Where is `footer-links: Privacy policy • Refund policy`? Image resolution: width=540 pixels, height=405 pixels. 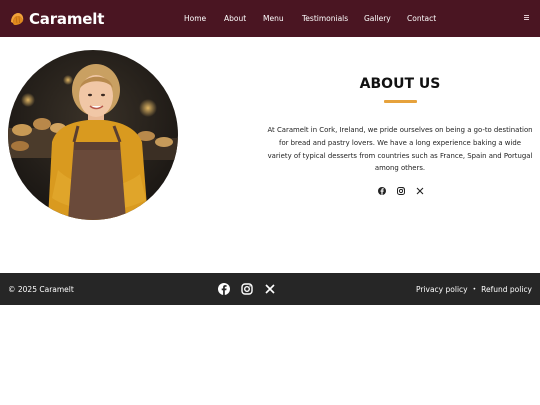
footer-links: Privacy policy • Refund policy is located at coordinates (474, 289).